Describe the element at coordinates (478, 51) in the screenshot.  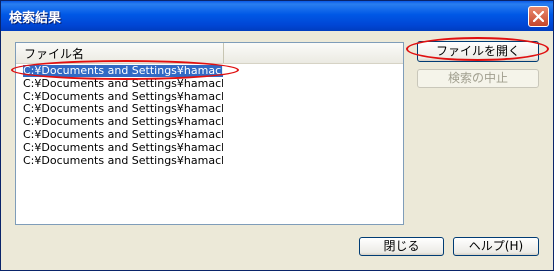
I see `open-file-button: ファイルを開く` at that location.